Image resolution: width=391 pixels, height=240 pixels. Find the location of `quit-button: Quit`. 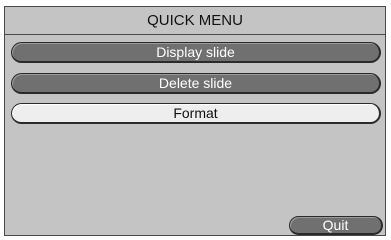

quit-button: Quit is located at coordinates (336, 225).